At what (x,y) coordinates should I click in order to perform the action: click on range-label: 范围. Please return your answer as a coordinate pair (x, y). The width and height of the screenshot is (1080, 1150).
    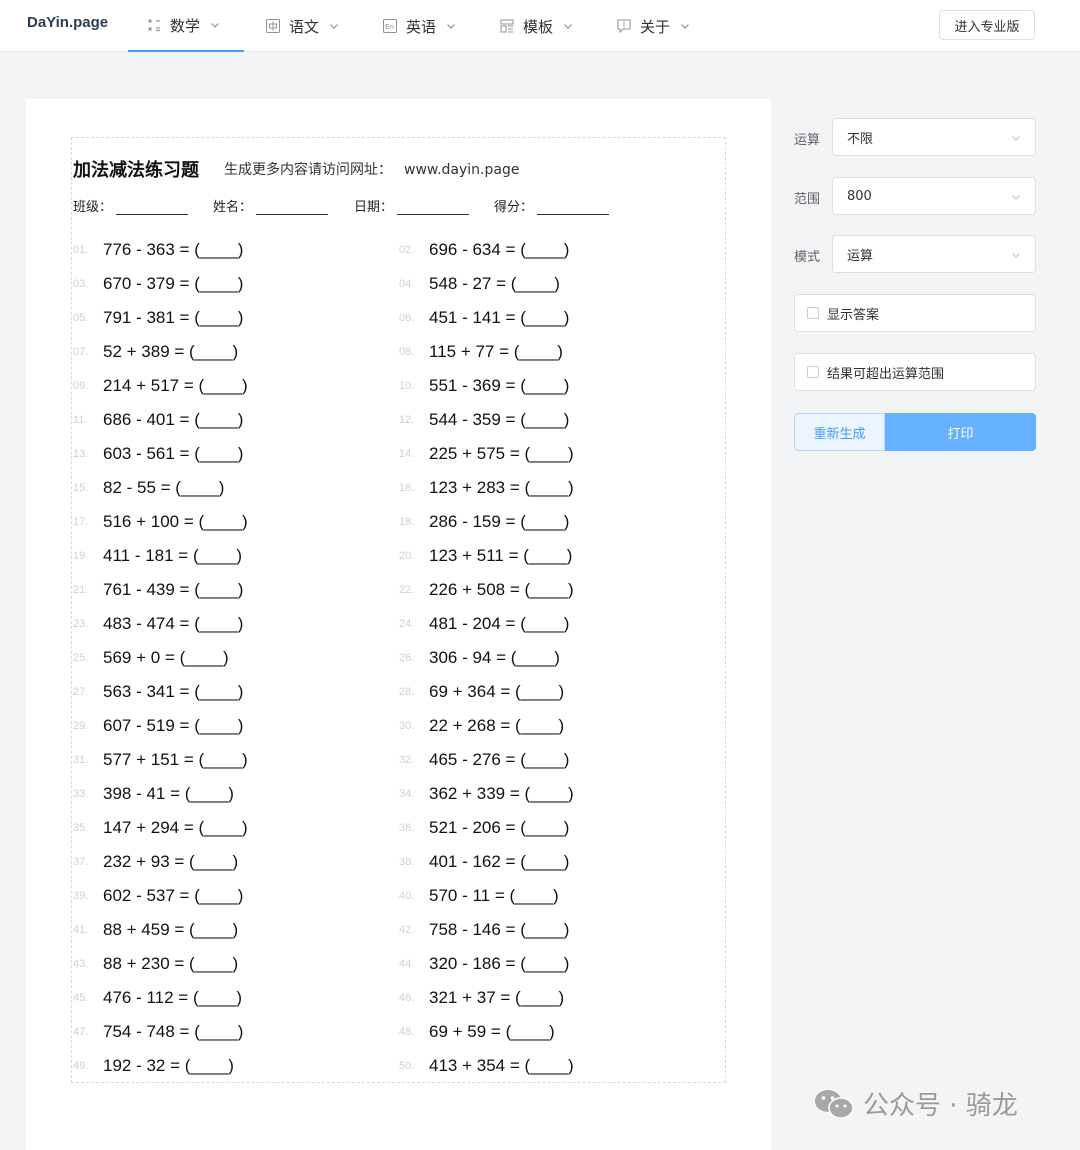
    Looking at the image, I should click on (807, 199).